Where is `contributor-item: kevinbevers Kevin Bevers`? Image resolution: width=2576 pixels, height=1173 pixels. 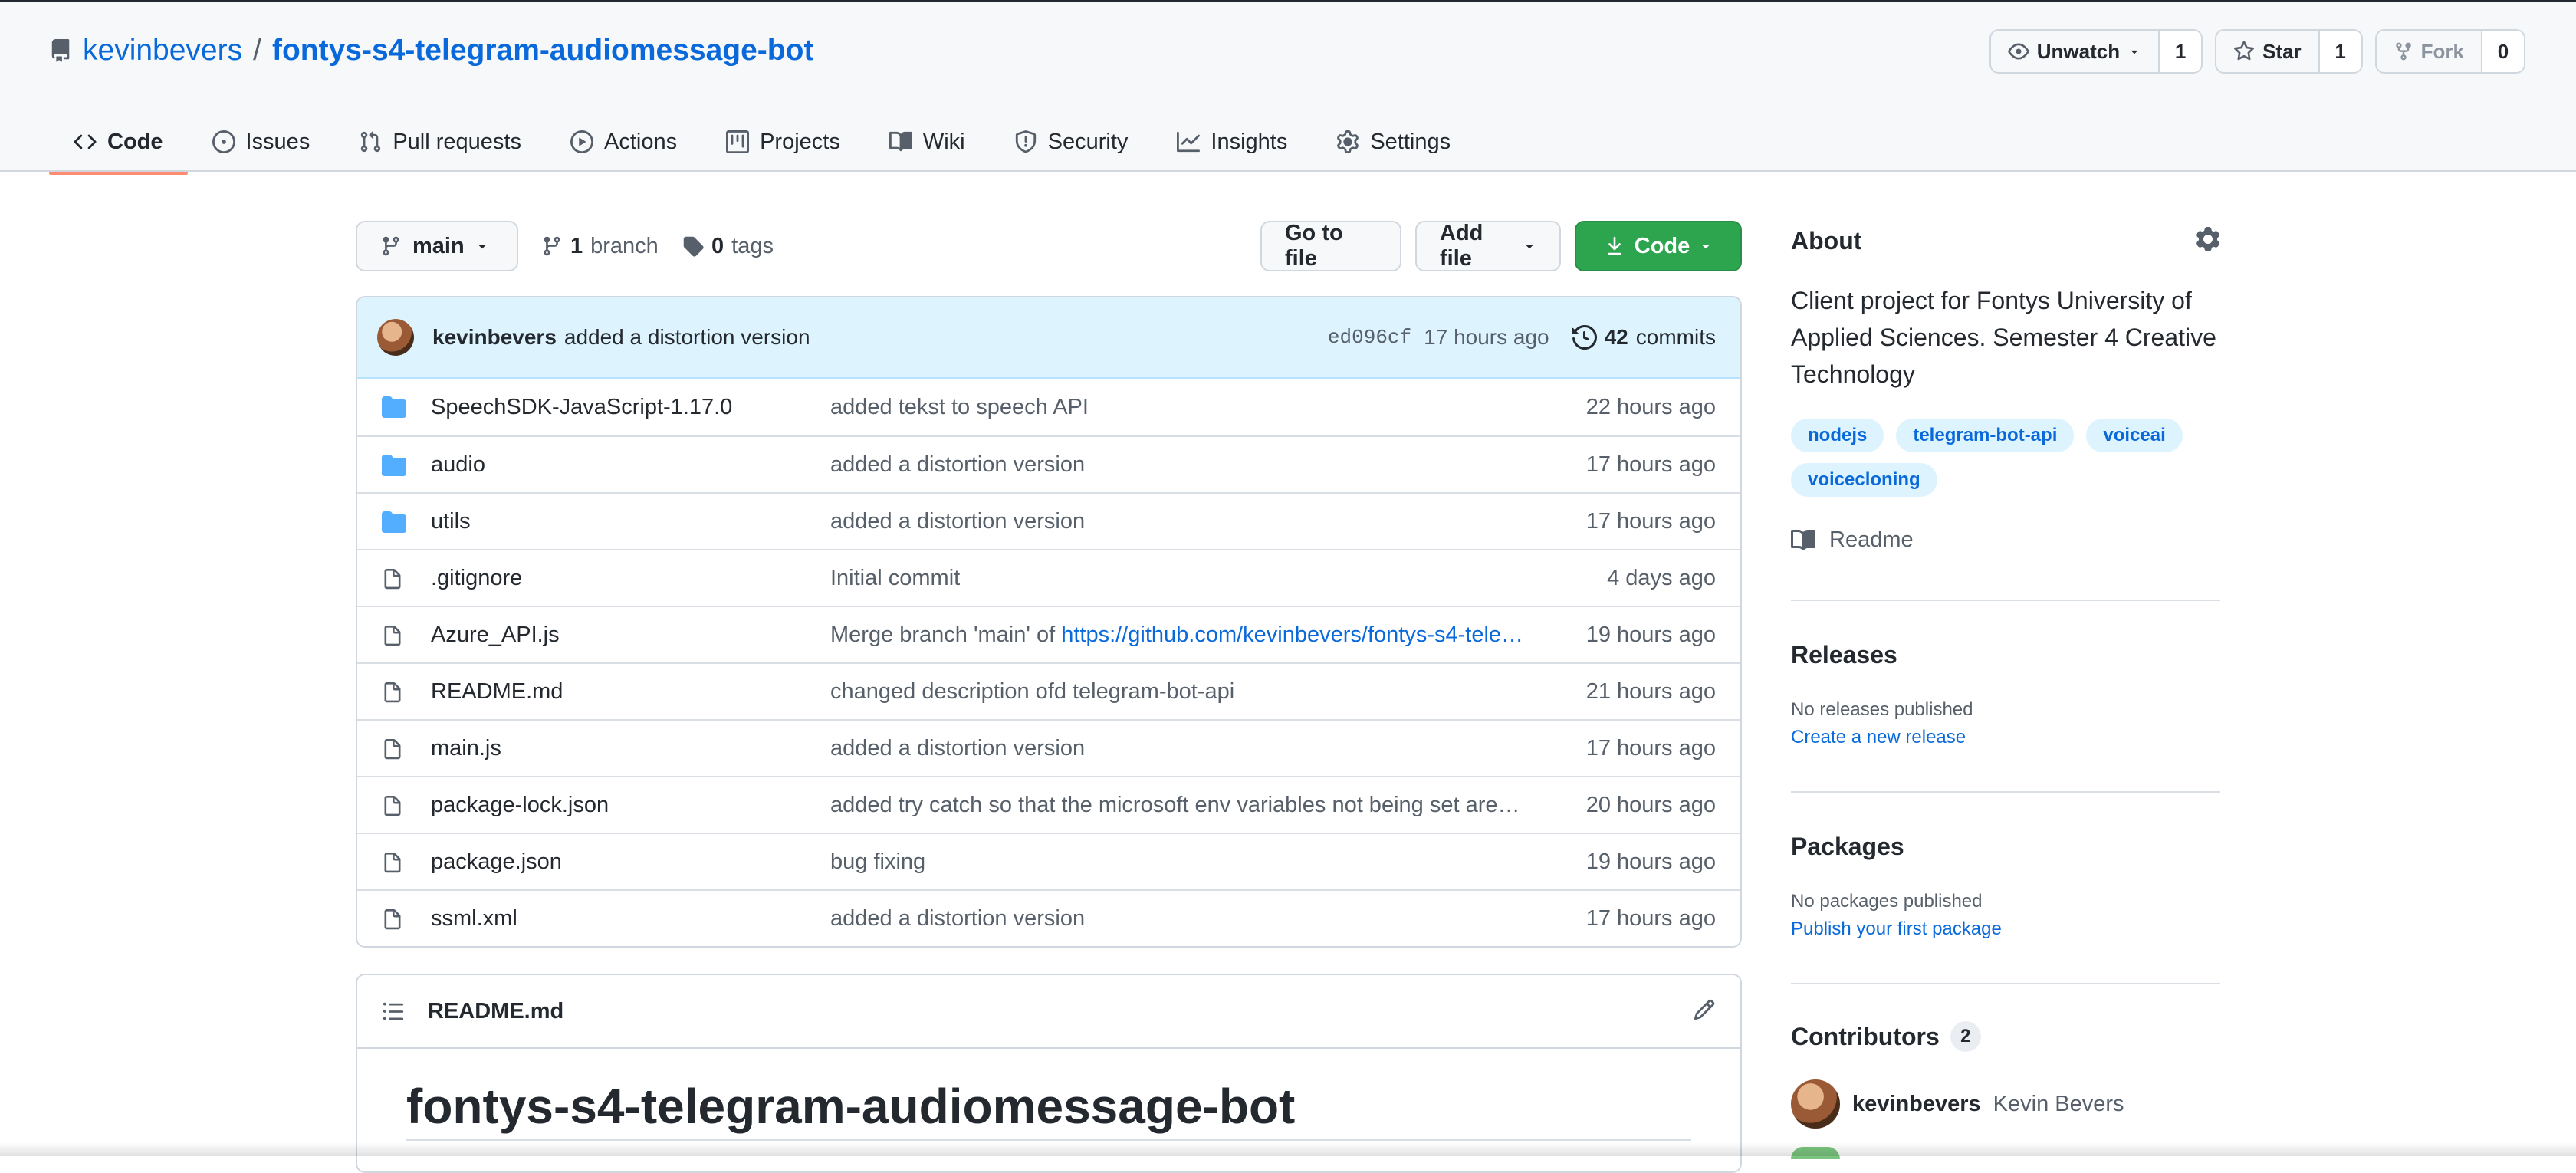
contributor-item: kevinbevers Kevin Bevers is located at coordinates (1958, 1104).